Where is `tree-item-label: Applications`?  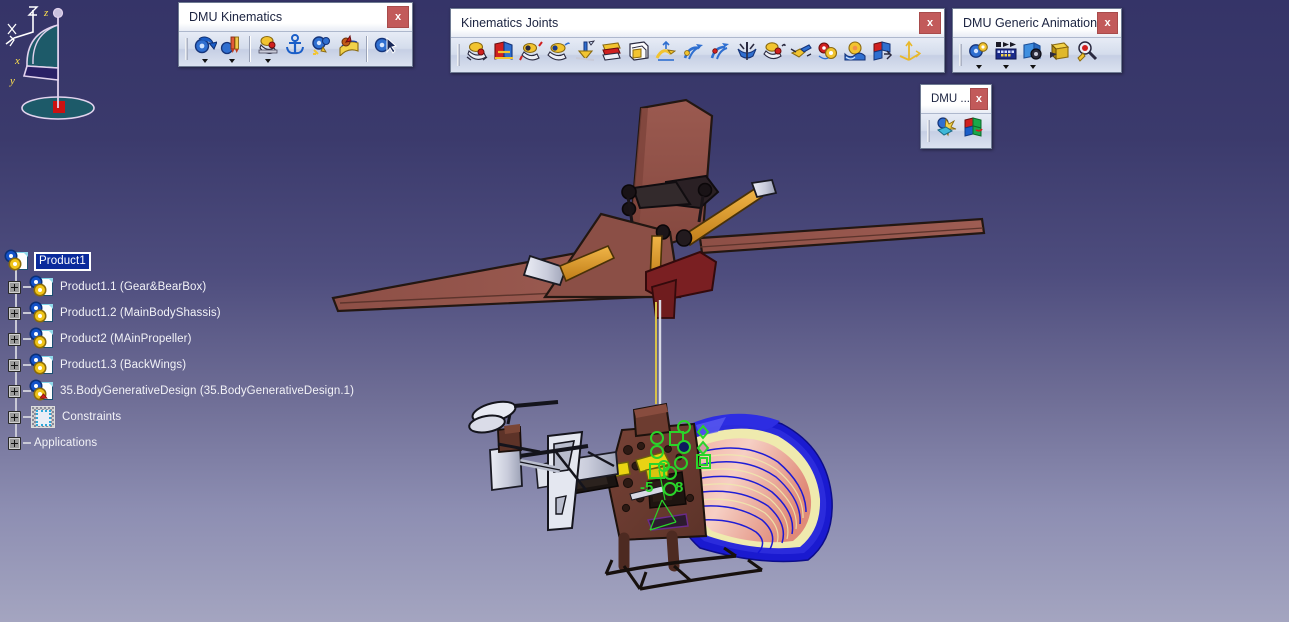 tree-item-label: Applications is located at coordinates (66, 442).